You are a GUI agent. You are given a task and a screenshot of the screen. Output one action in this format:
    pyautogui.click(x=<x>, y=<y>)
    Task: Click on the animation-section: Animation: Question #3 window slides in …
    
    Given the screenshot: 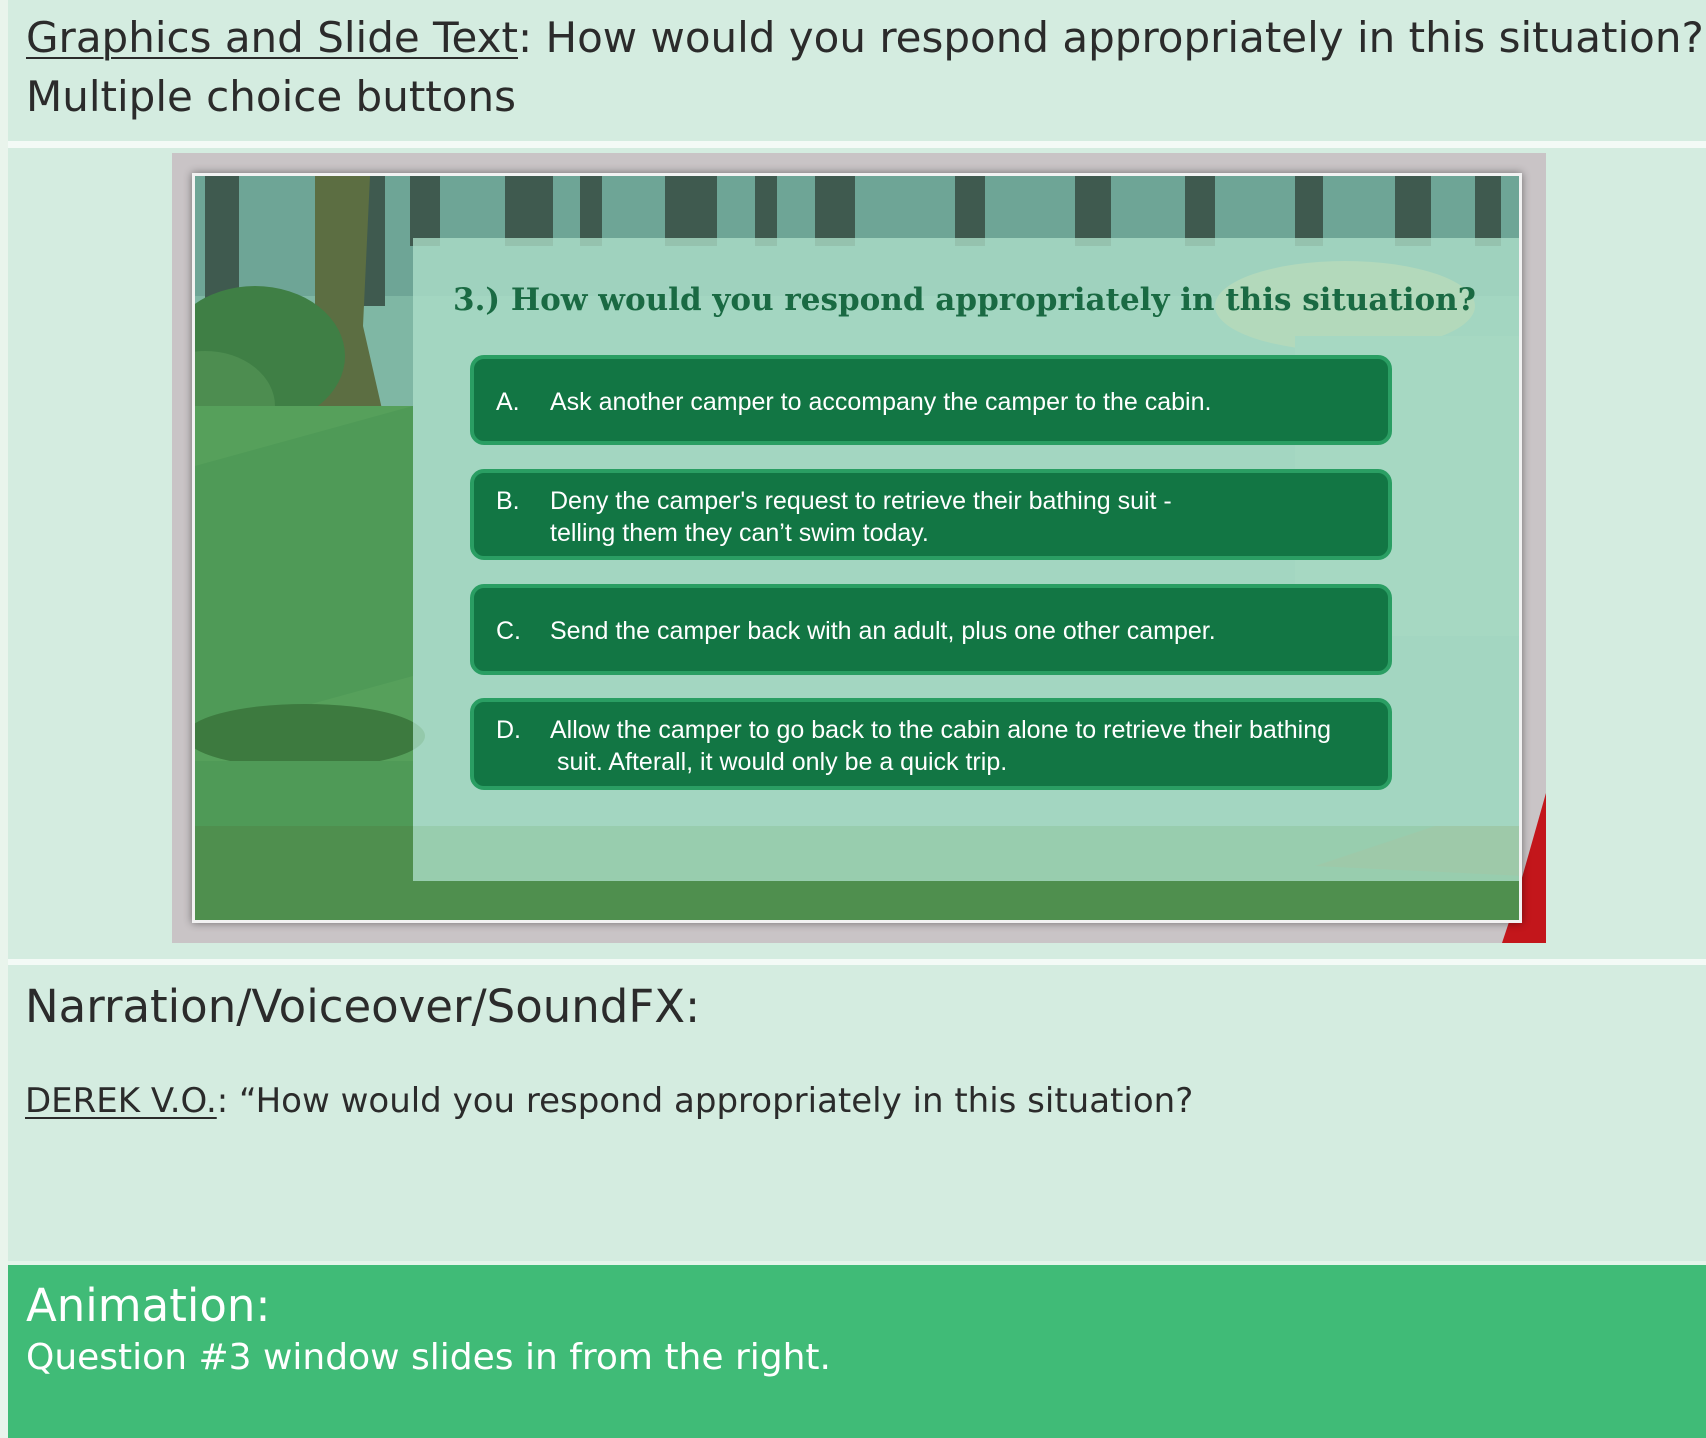 What is the action you would take?
    pyautogui.click(x=857, y=1351)
    